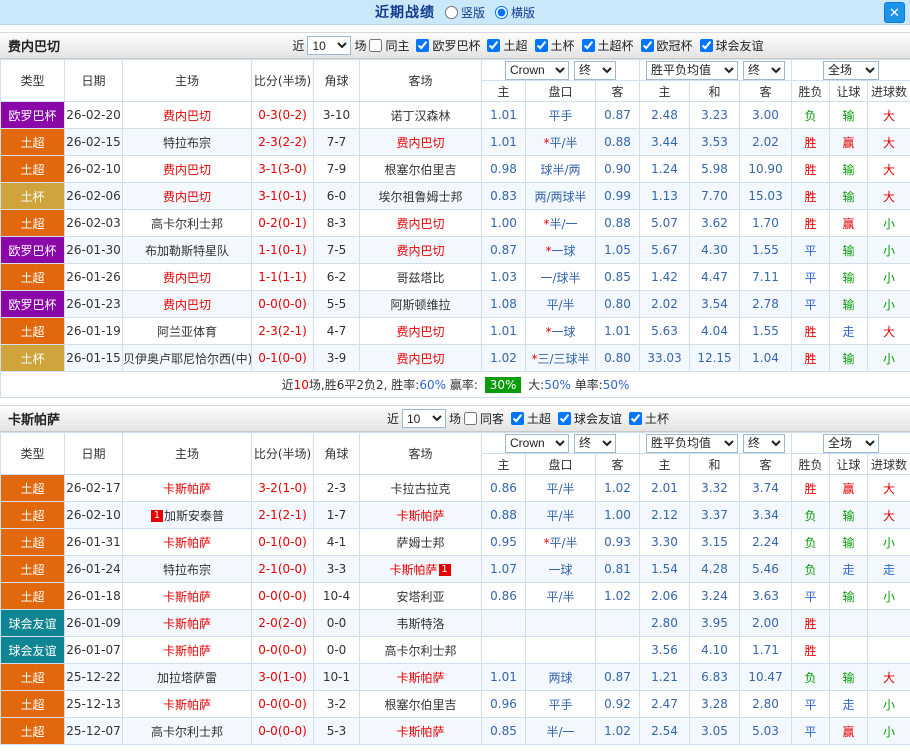  What do you see at coordinates (156, 516) in the screenshot?
I see `red-card-badge: 1` at bounding box center [156, 516].